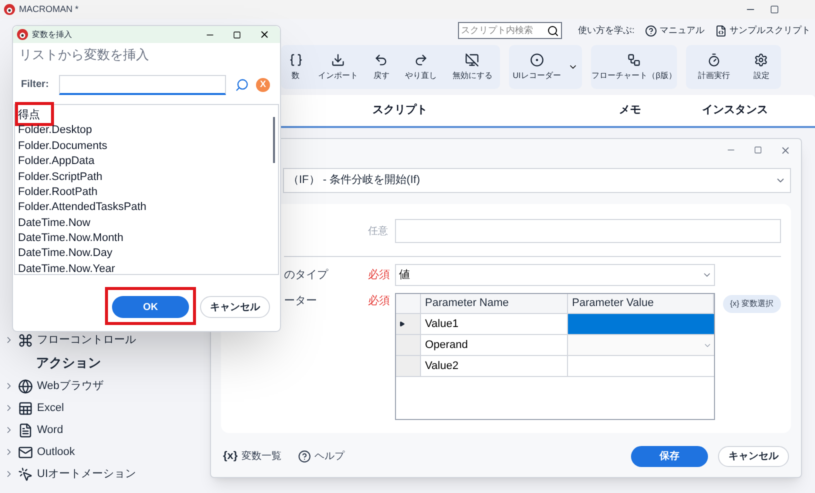 The image size is (815, 493). I want to click on ok-button: OK, so click(150, 307).